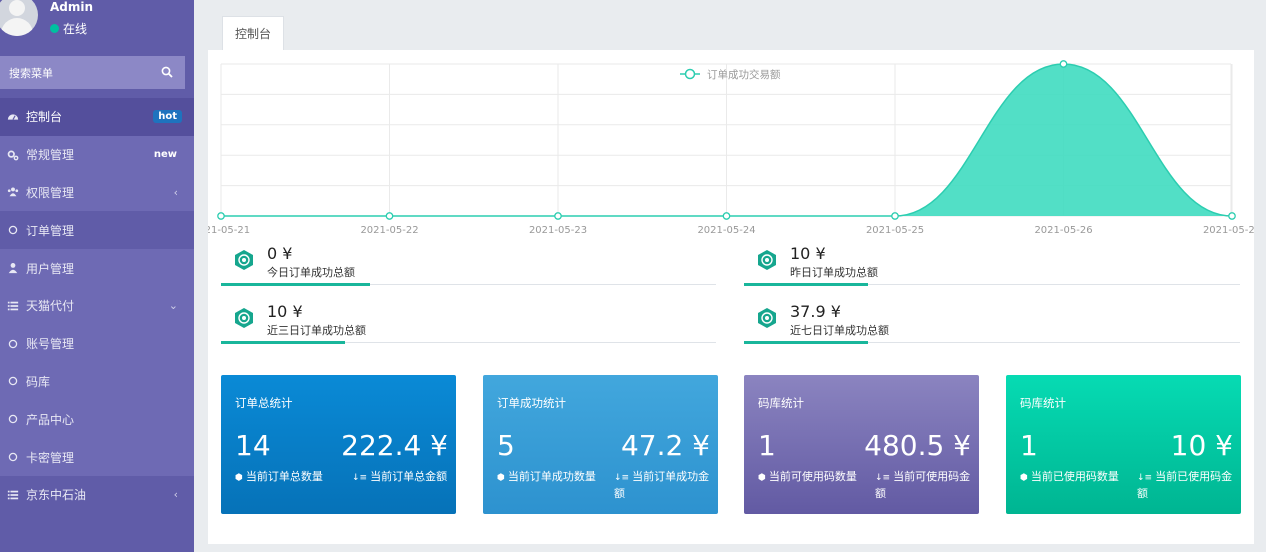 Image resolution: width=1266 pixels, height=552 pixels. What do you see at coordinates (744, 74) in the screenshot?
I see `legend-label: 订单成功交易额` at bounding box center [744, 74].